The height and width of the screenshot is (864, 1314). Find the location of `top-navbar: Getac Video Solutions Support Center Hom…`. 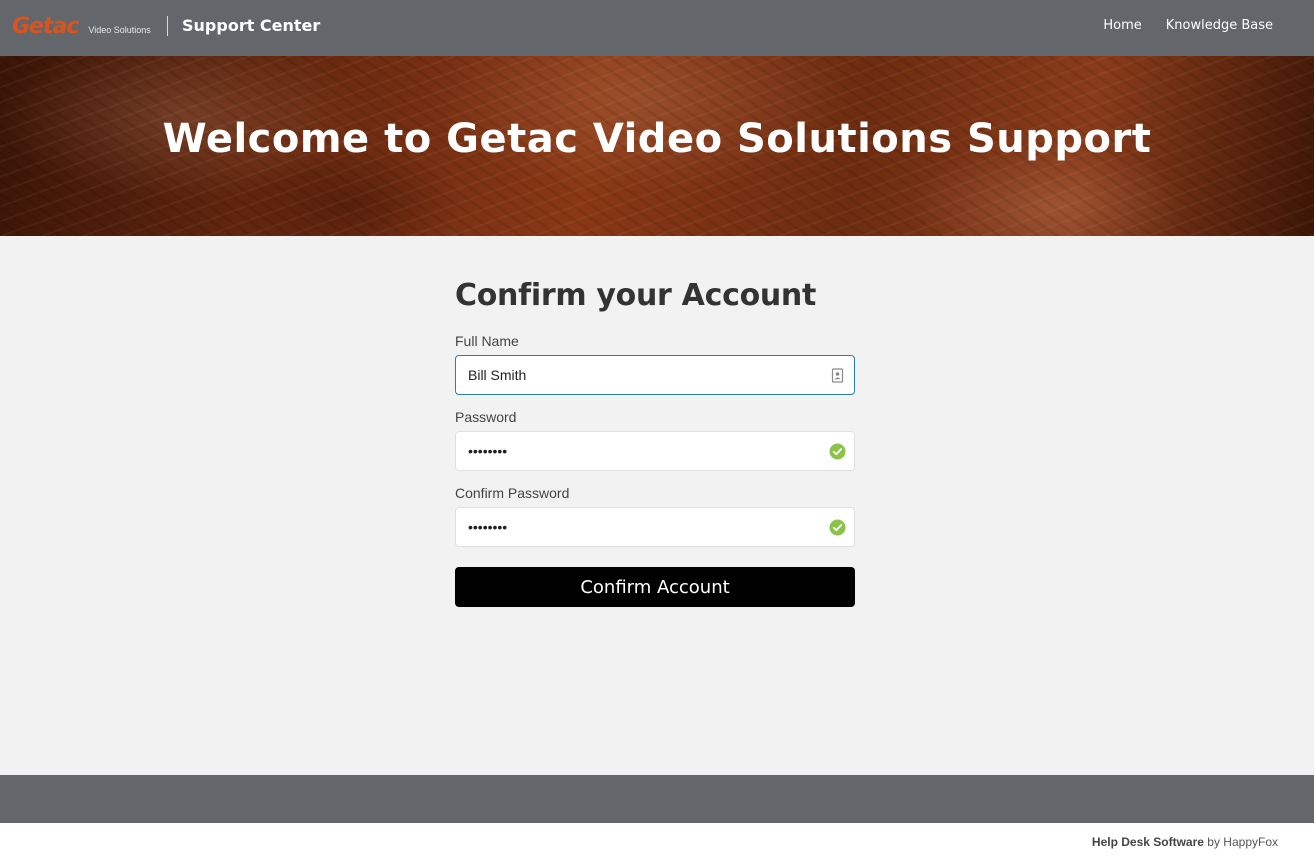

top-navbar: Getac Video Solutions Support Center Hom… is located at coordinates (657, 28).